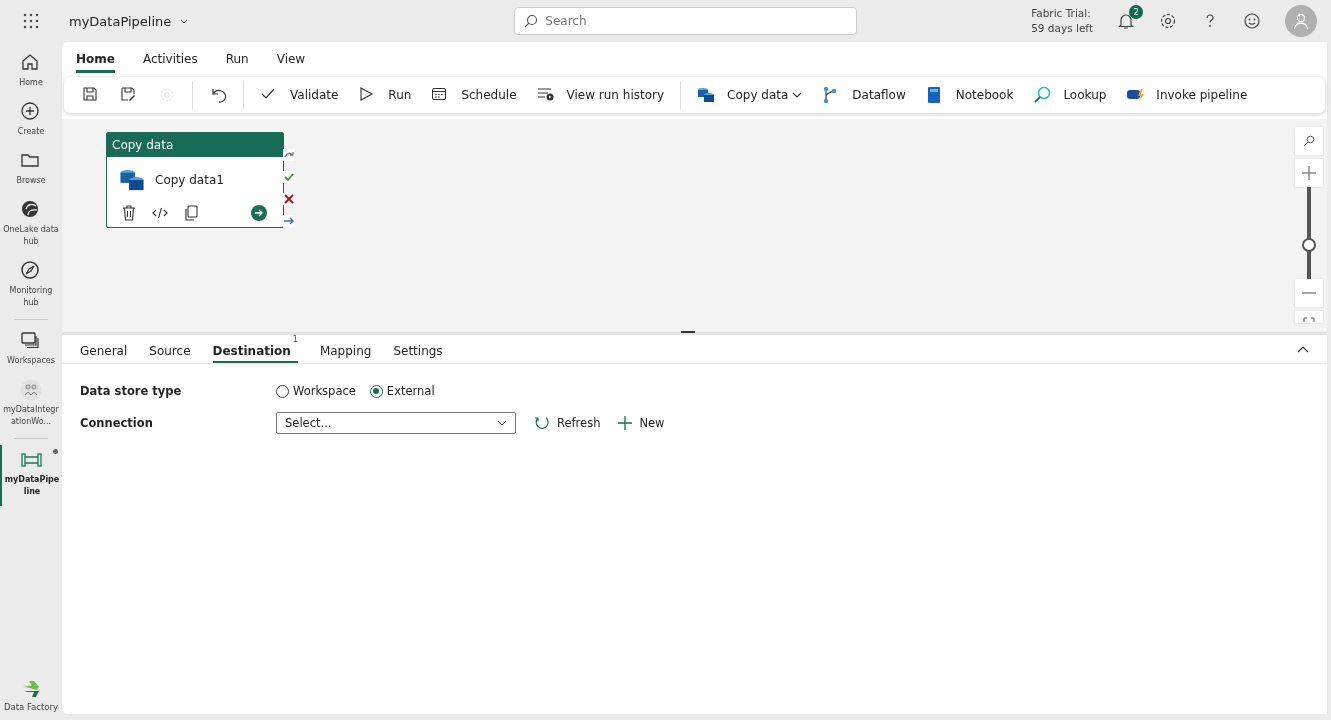  I want to click on product-name: Data Factory, so click(30, 707).